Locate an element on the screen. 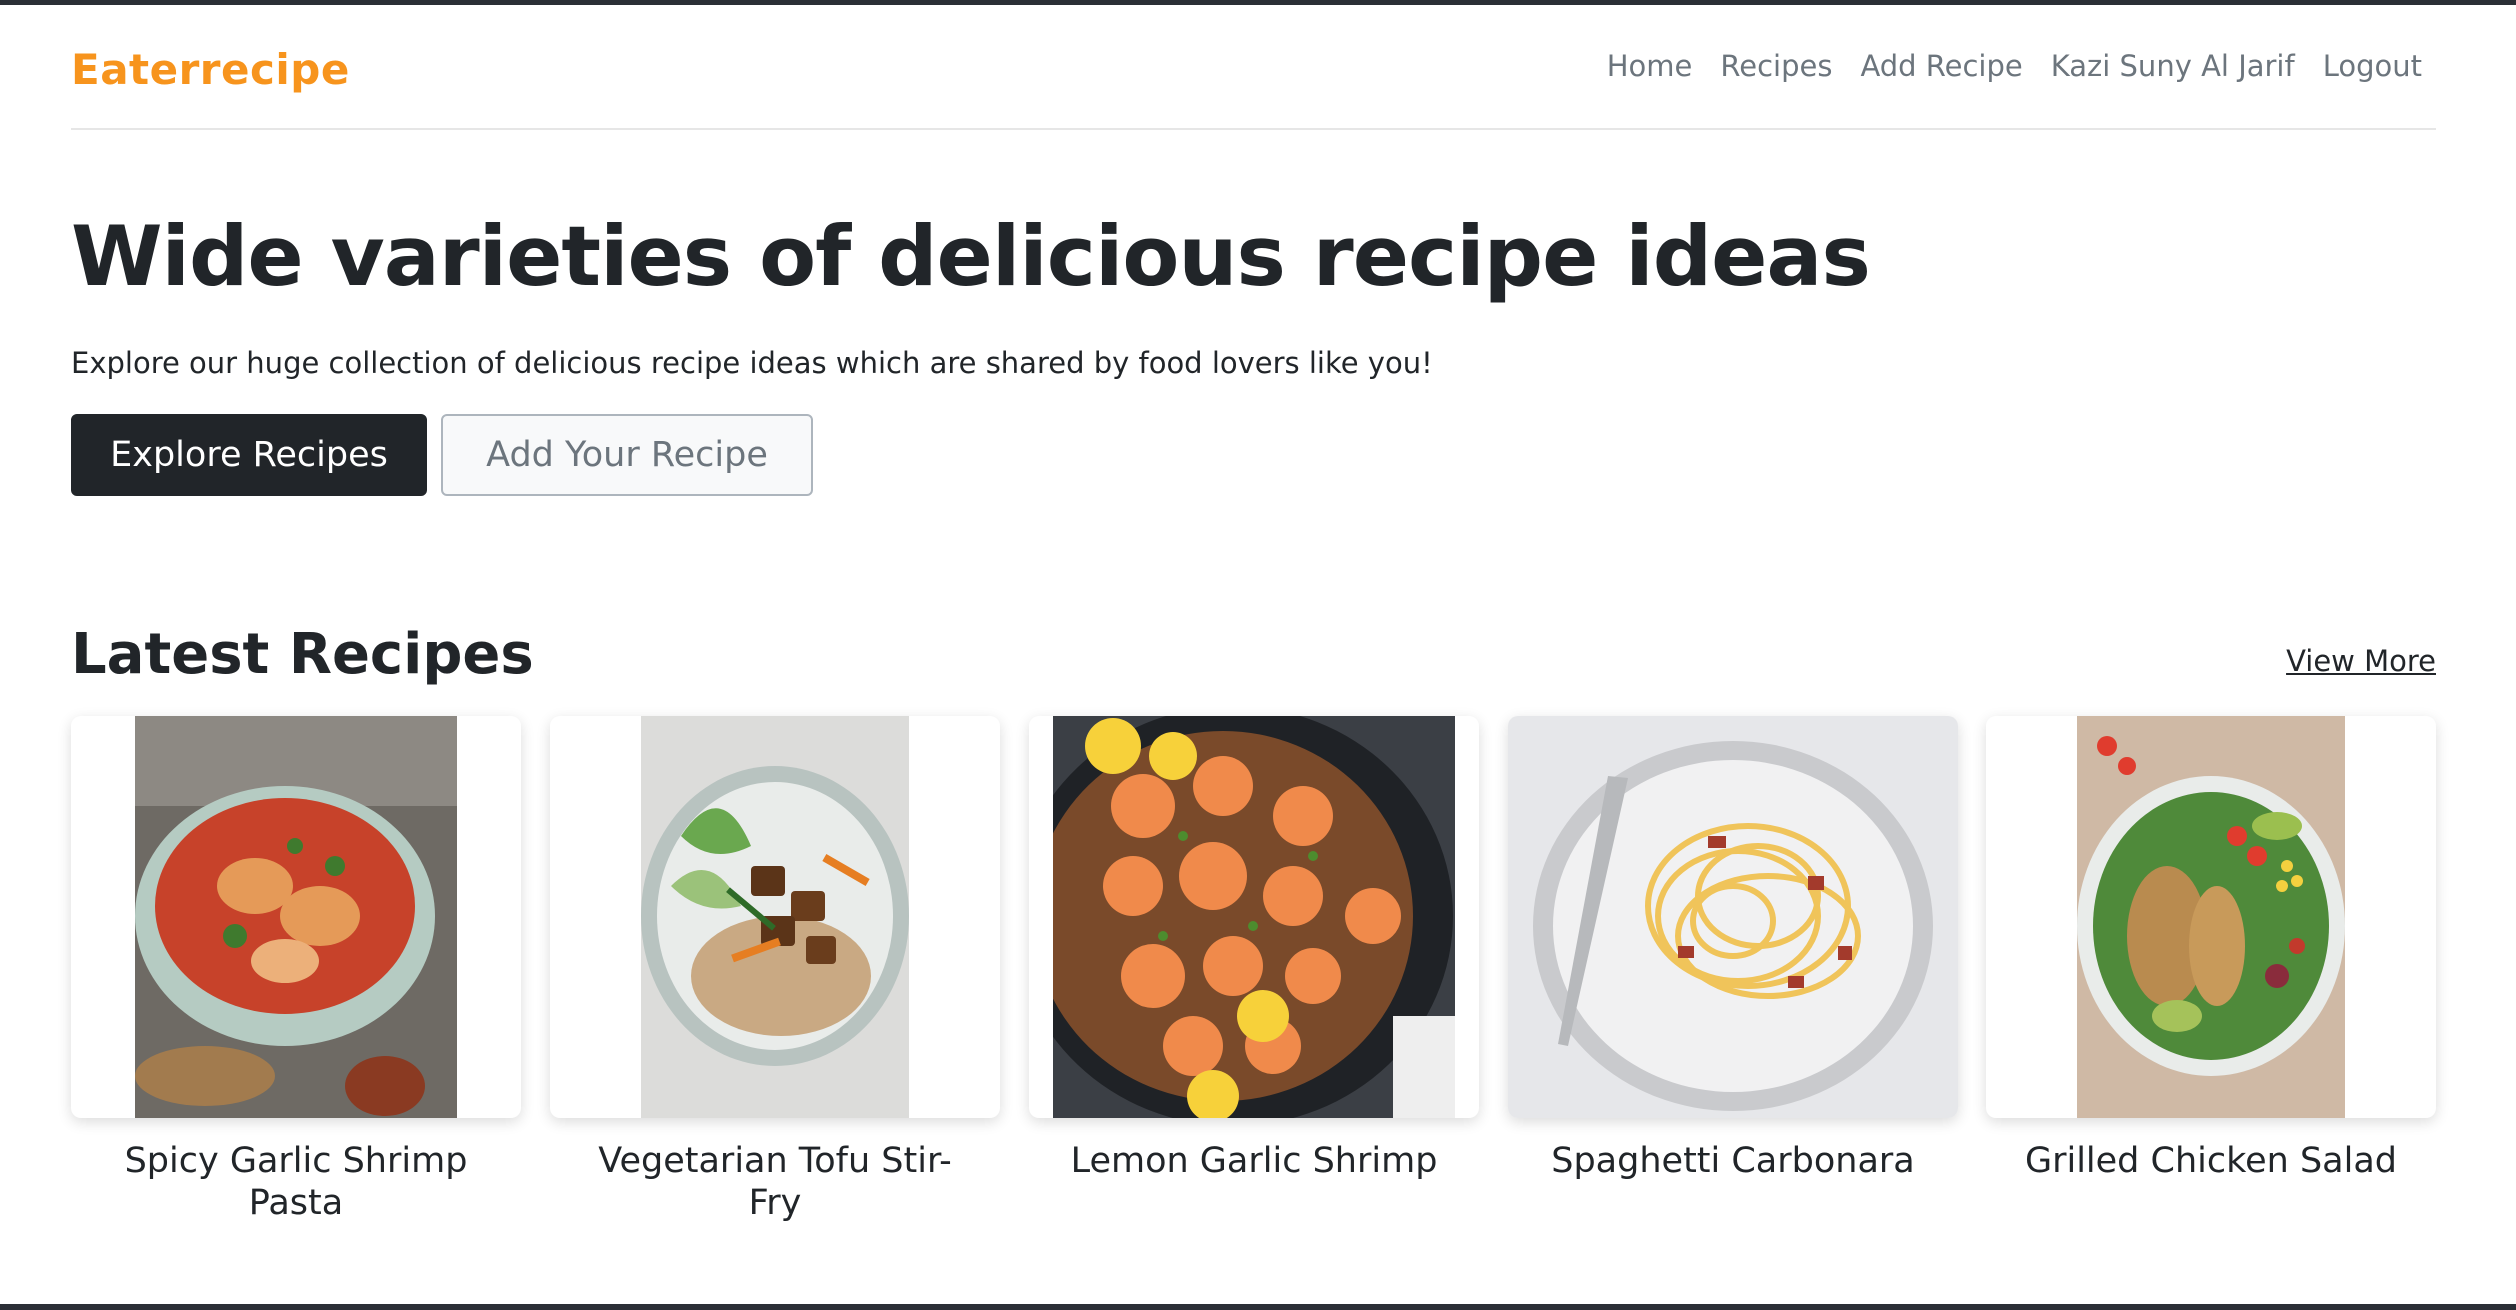 This screenshot has height=1310, width=2516. recipe-card: Vegetarian Tofu Stir-Fry is located at coordinates (775, 970).